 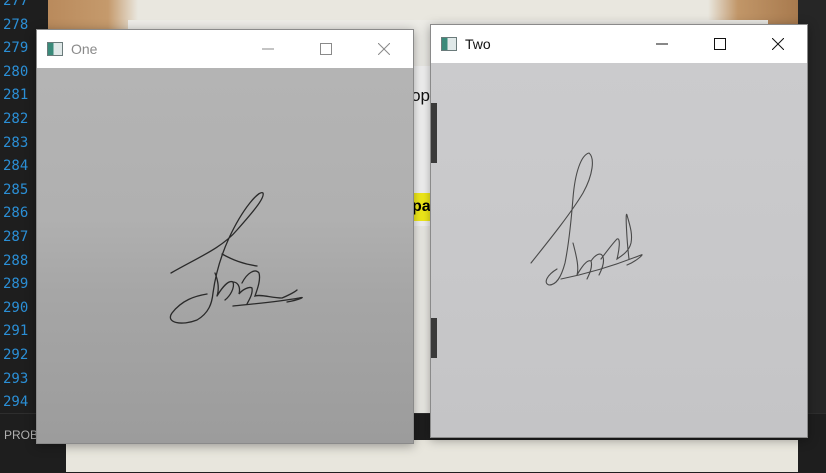 I want to click on paper-bottom, so click(x=432, y=456).